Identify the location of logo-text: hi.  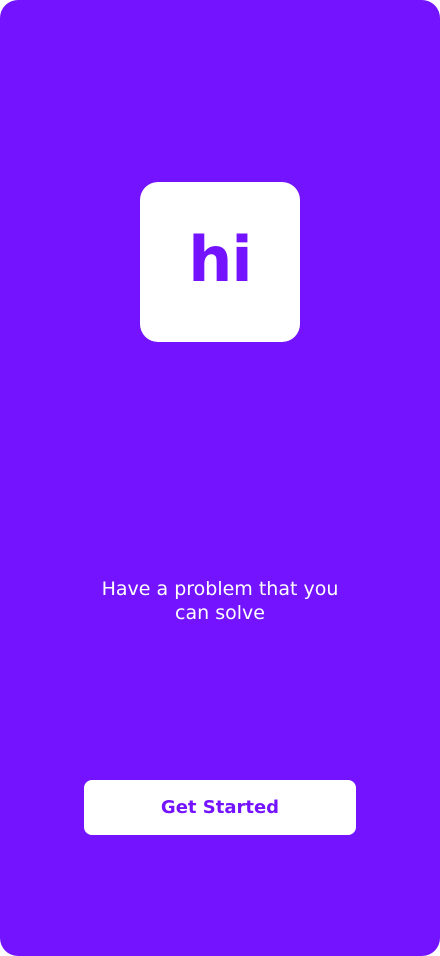
(220, 259).